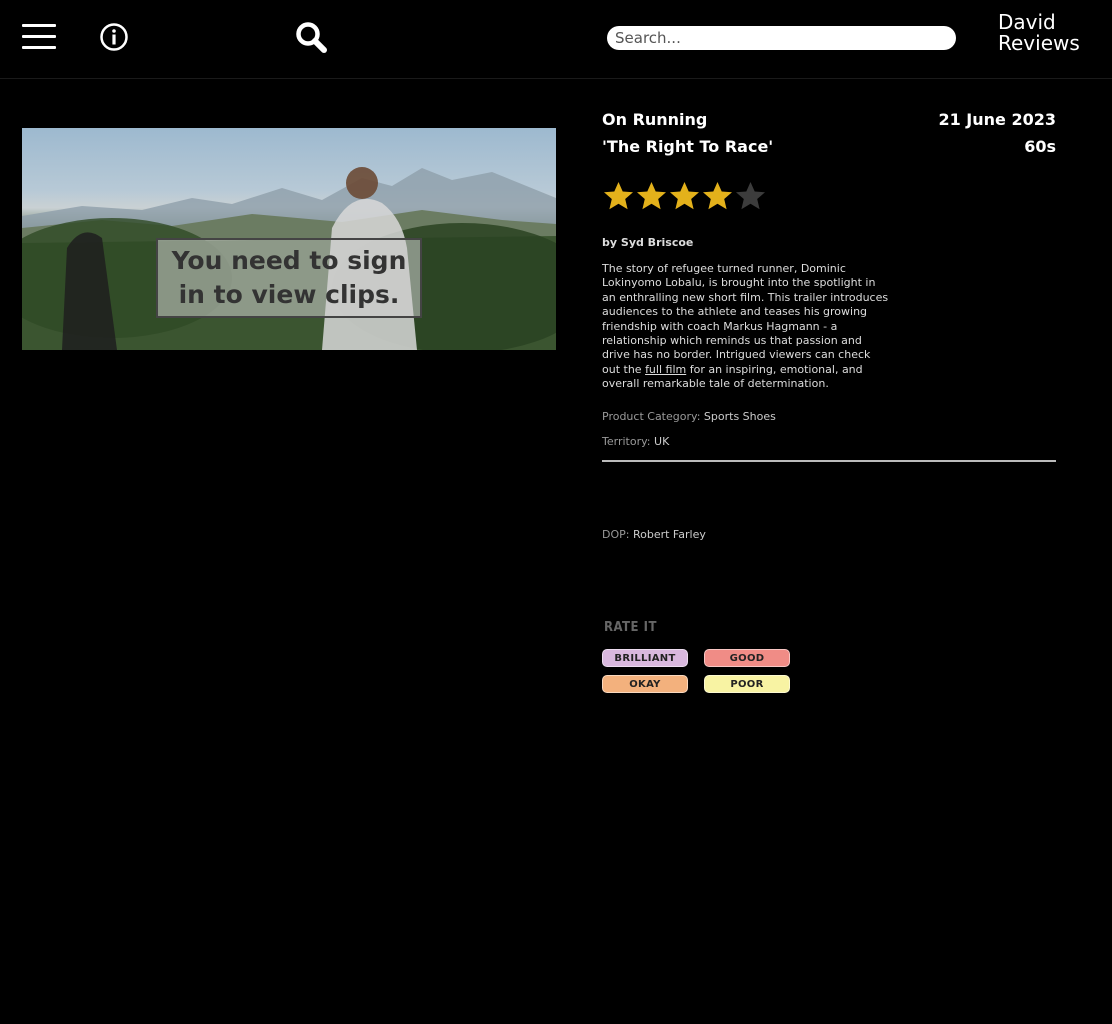 The image size is (1112, 1024). I want to click on ad-date: 21 June 2023, so click(997, 119).